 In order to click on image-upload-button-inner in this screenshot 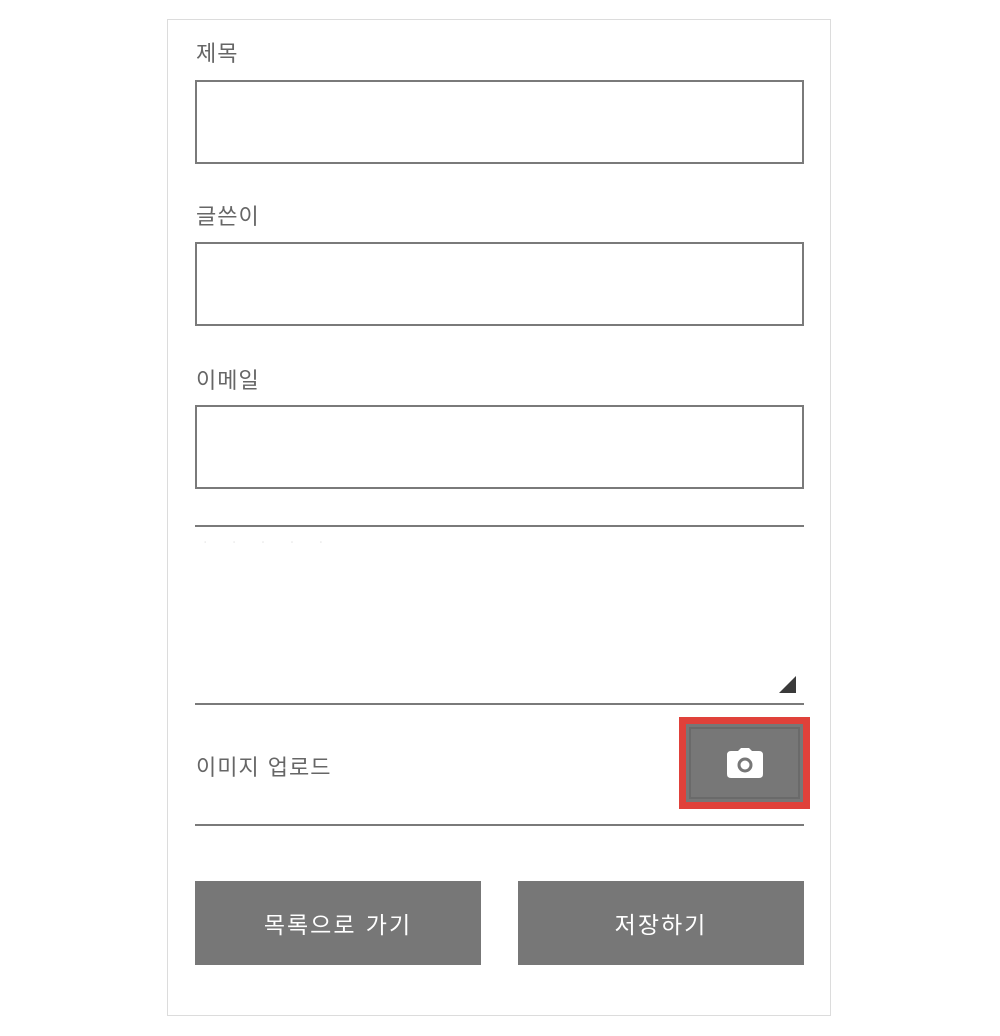, I will do `click(744, 763)`.